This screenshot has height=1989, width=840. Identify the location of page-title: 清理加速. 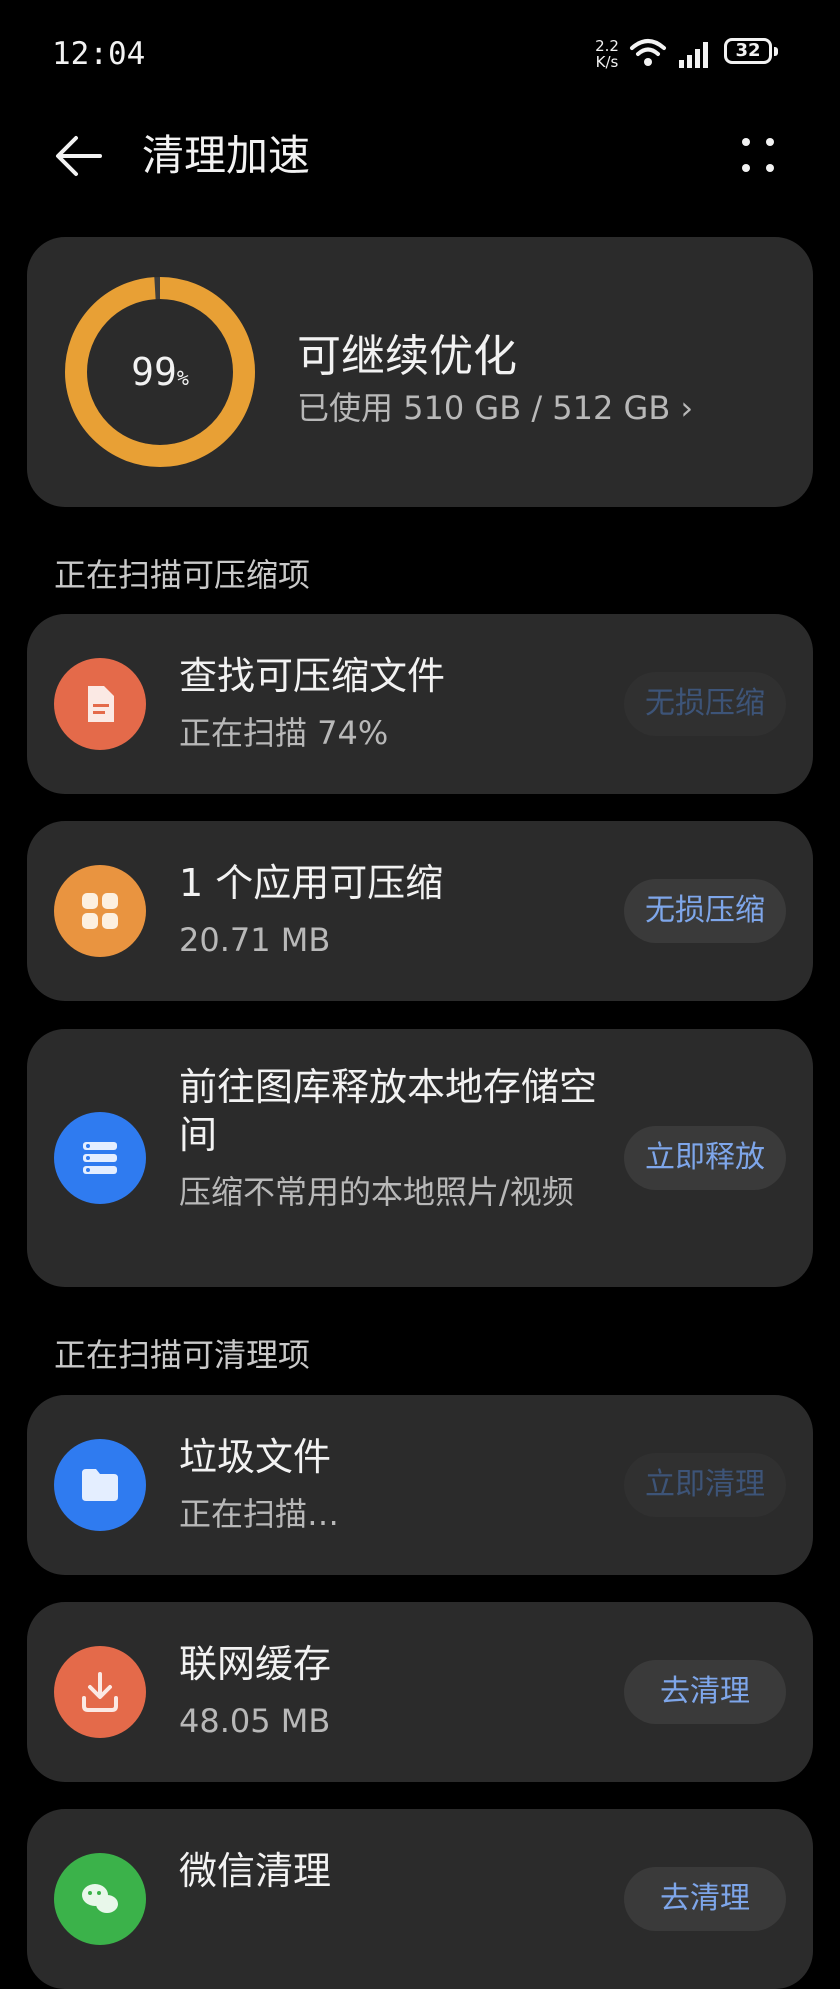
(226, 155).